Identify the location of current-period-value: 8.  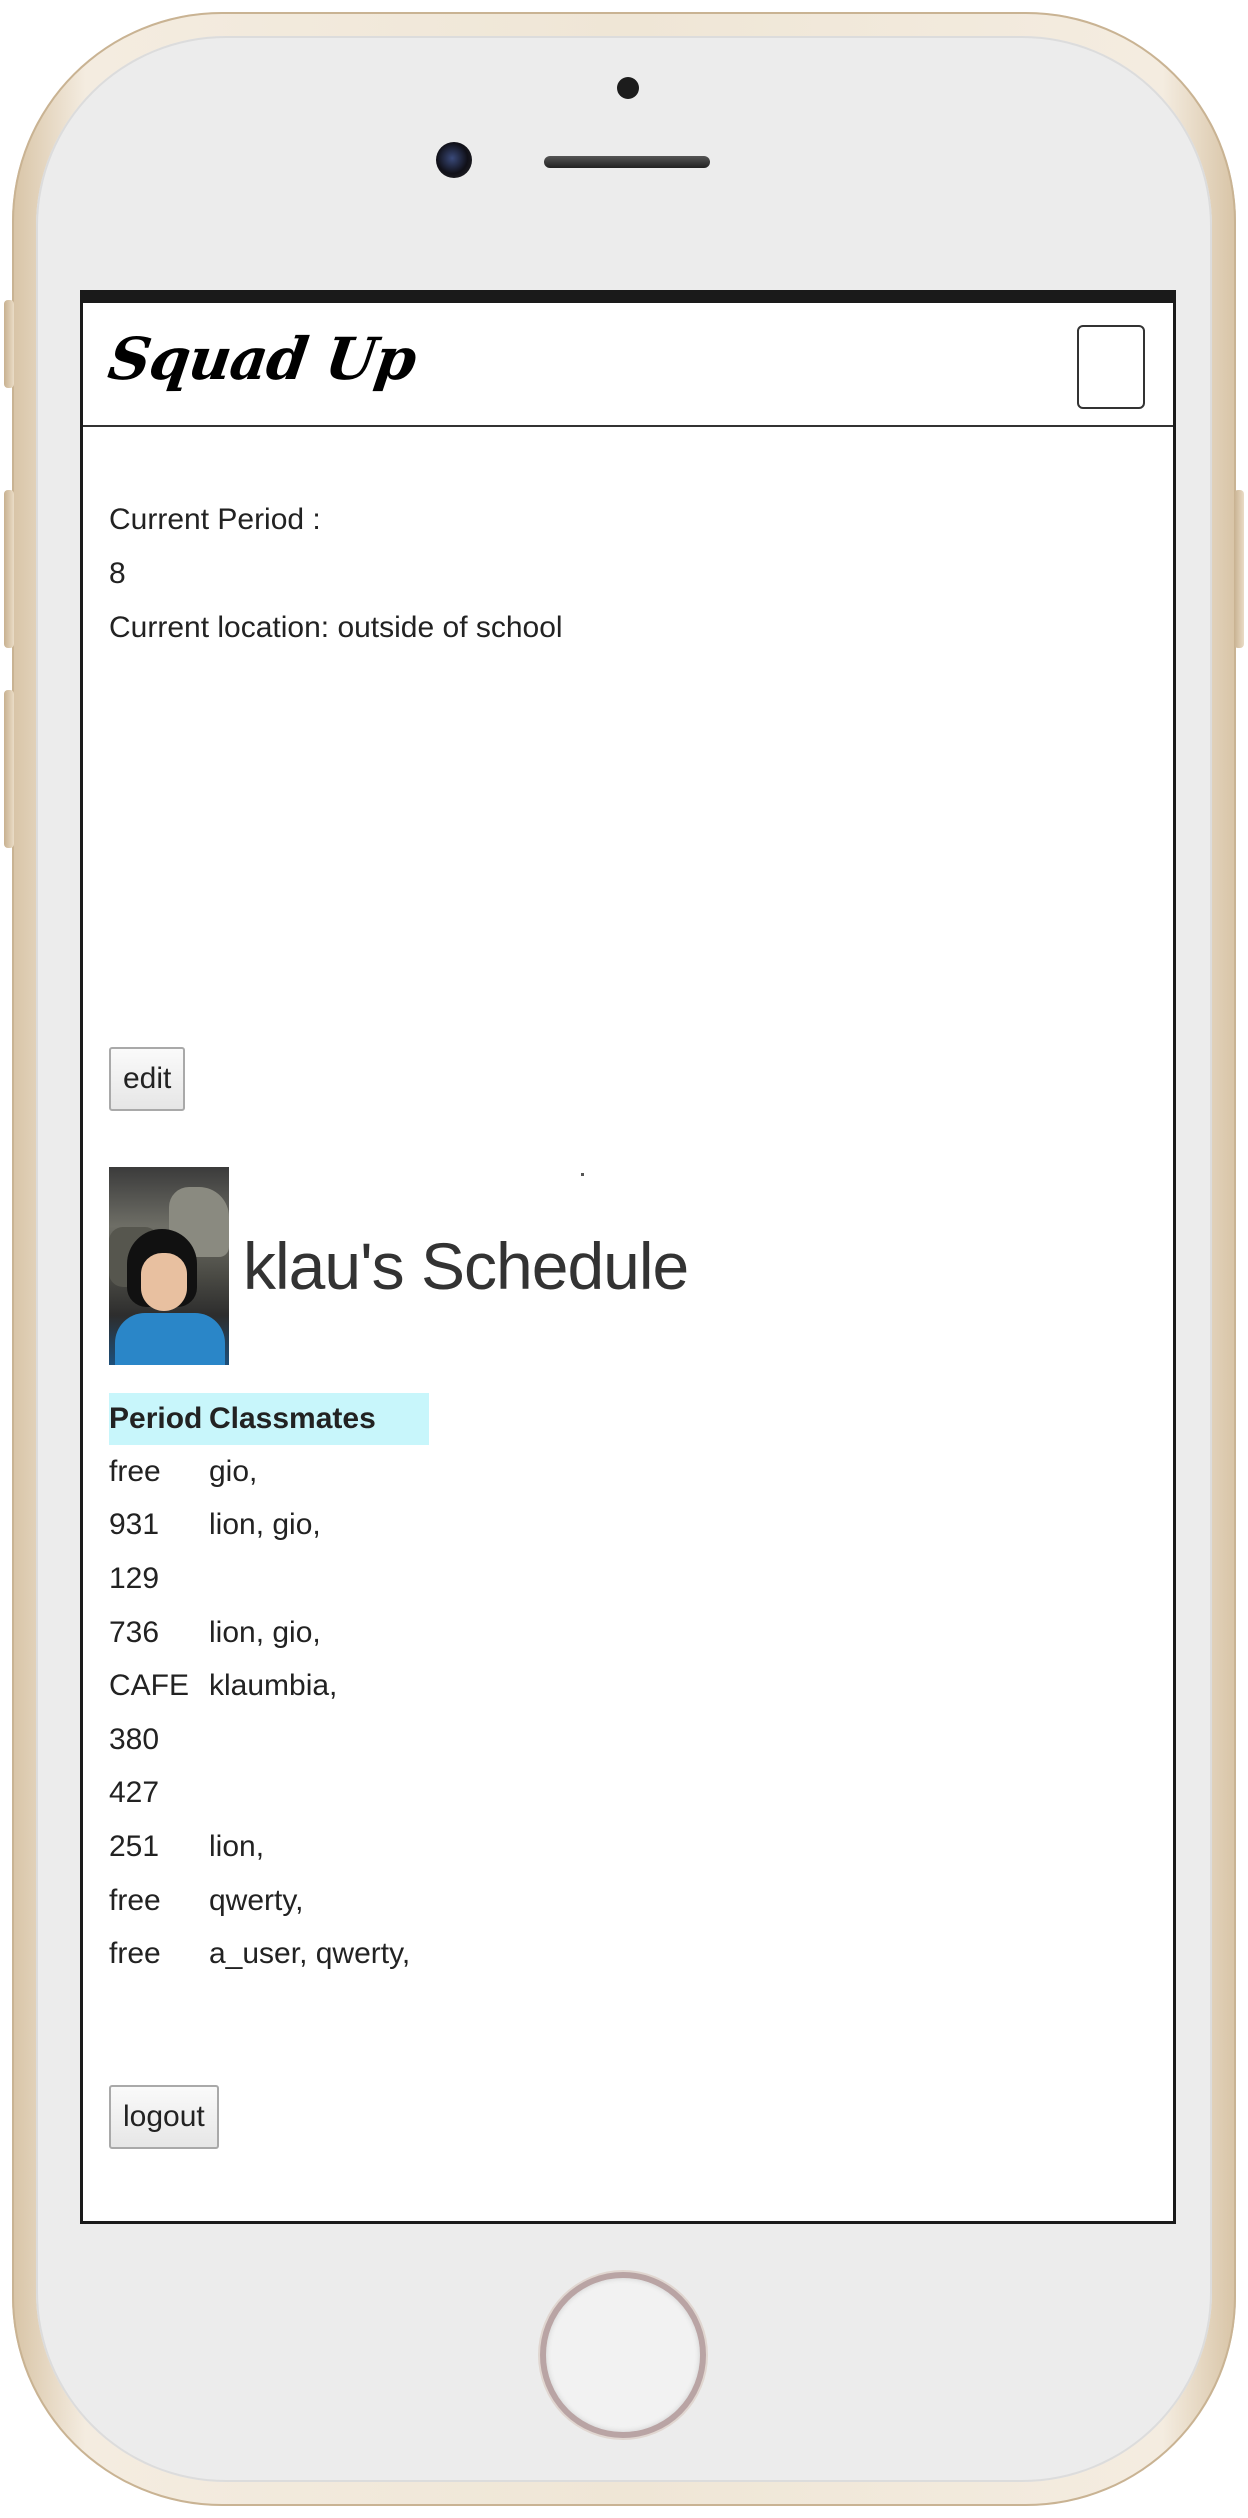
(117, 573).